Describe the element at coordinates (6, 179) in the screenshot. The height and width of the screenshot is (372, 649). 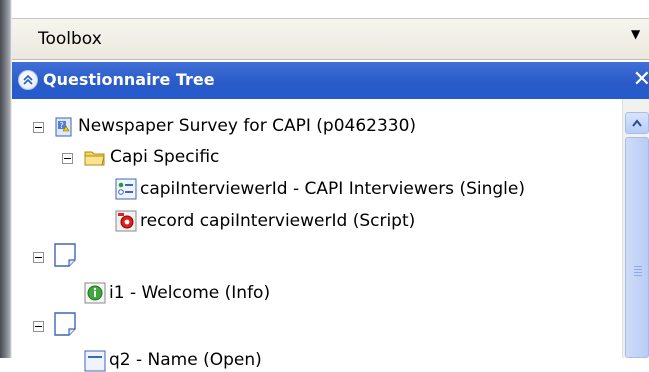
I see `window-edge` at that location.